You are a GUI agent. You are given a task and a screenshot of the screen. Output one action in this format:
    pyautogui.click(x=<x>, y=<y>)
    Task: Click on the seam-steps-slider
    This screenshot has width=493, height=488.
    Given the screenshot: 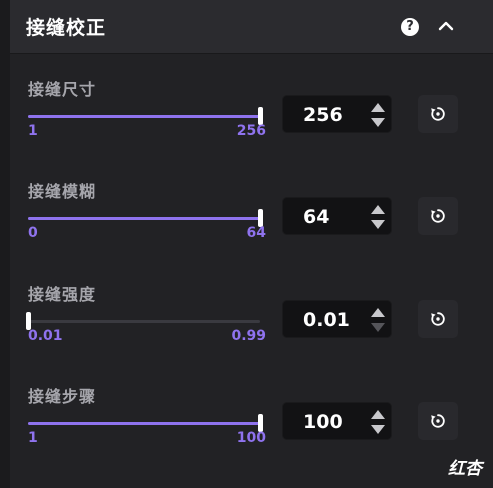 What is the action you would take?
    pyautogui.click(x=145, y=423)
    